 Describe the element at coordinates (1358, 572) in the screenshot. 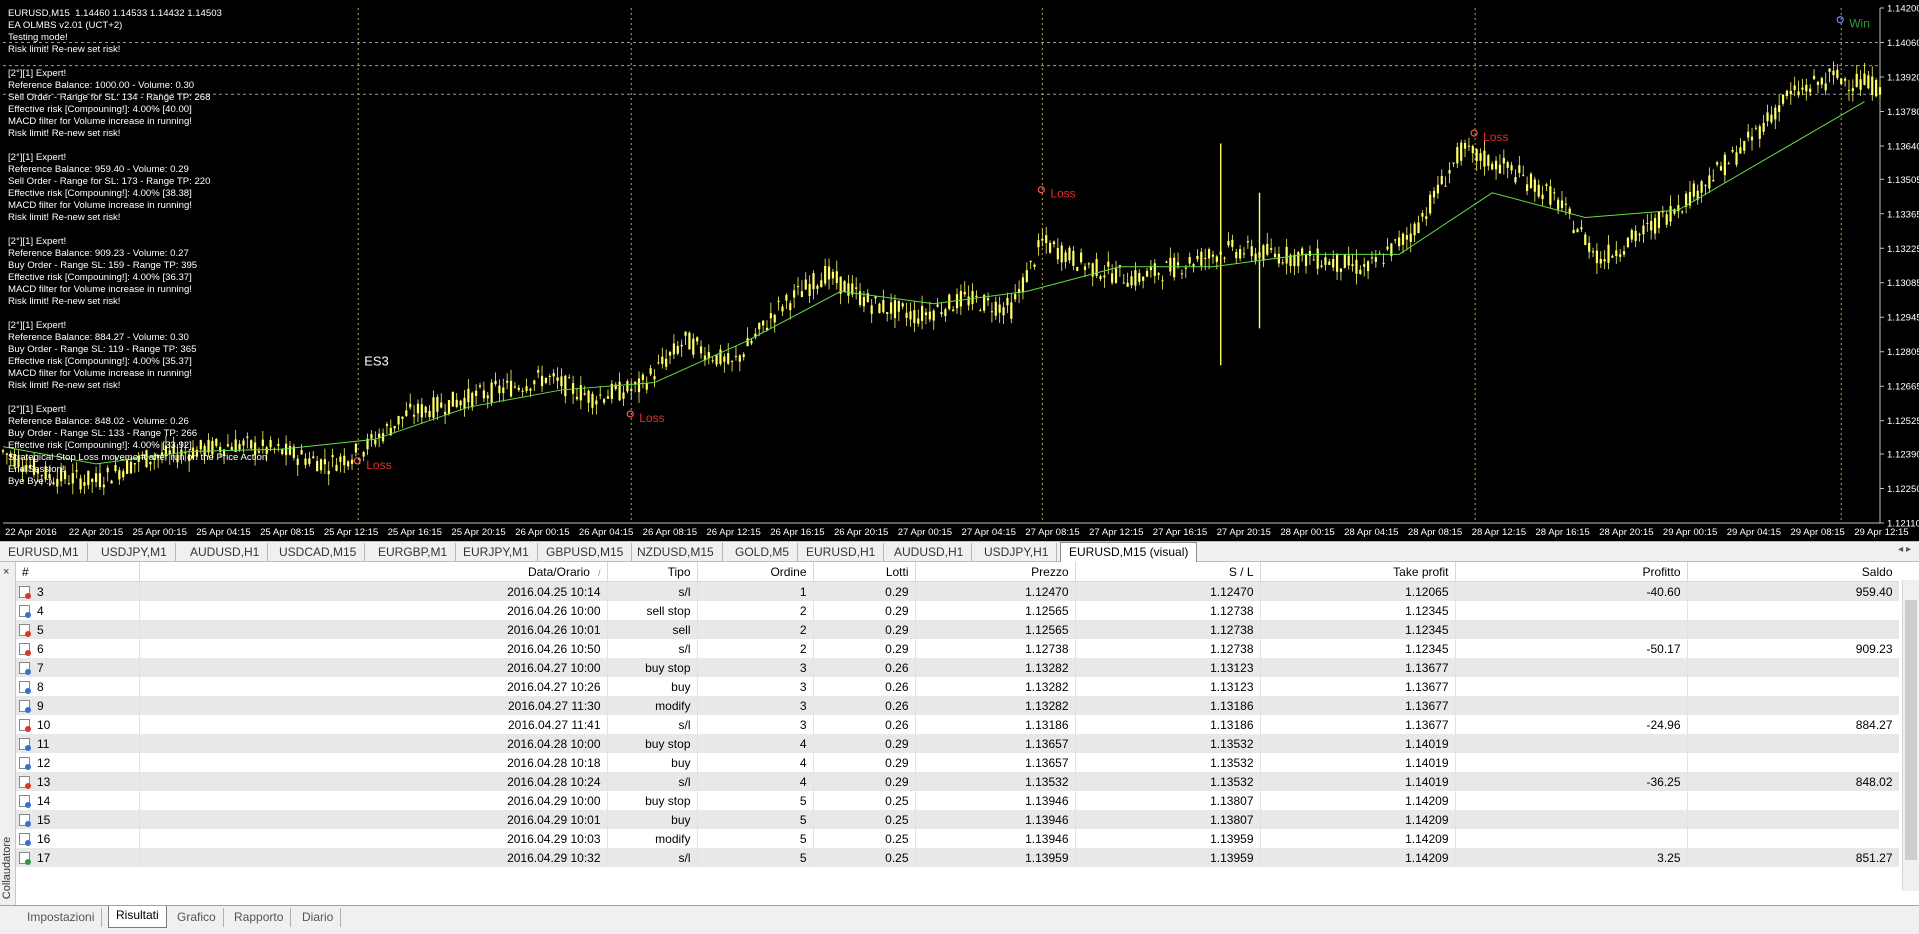

I see `column-header: Take profit` at that location.